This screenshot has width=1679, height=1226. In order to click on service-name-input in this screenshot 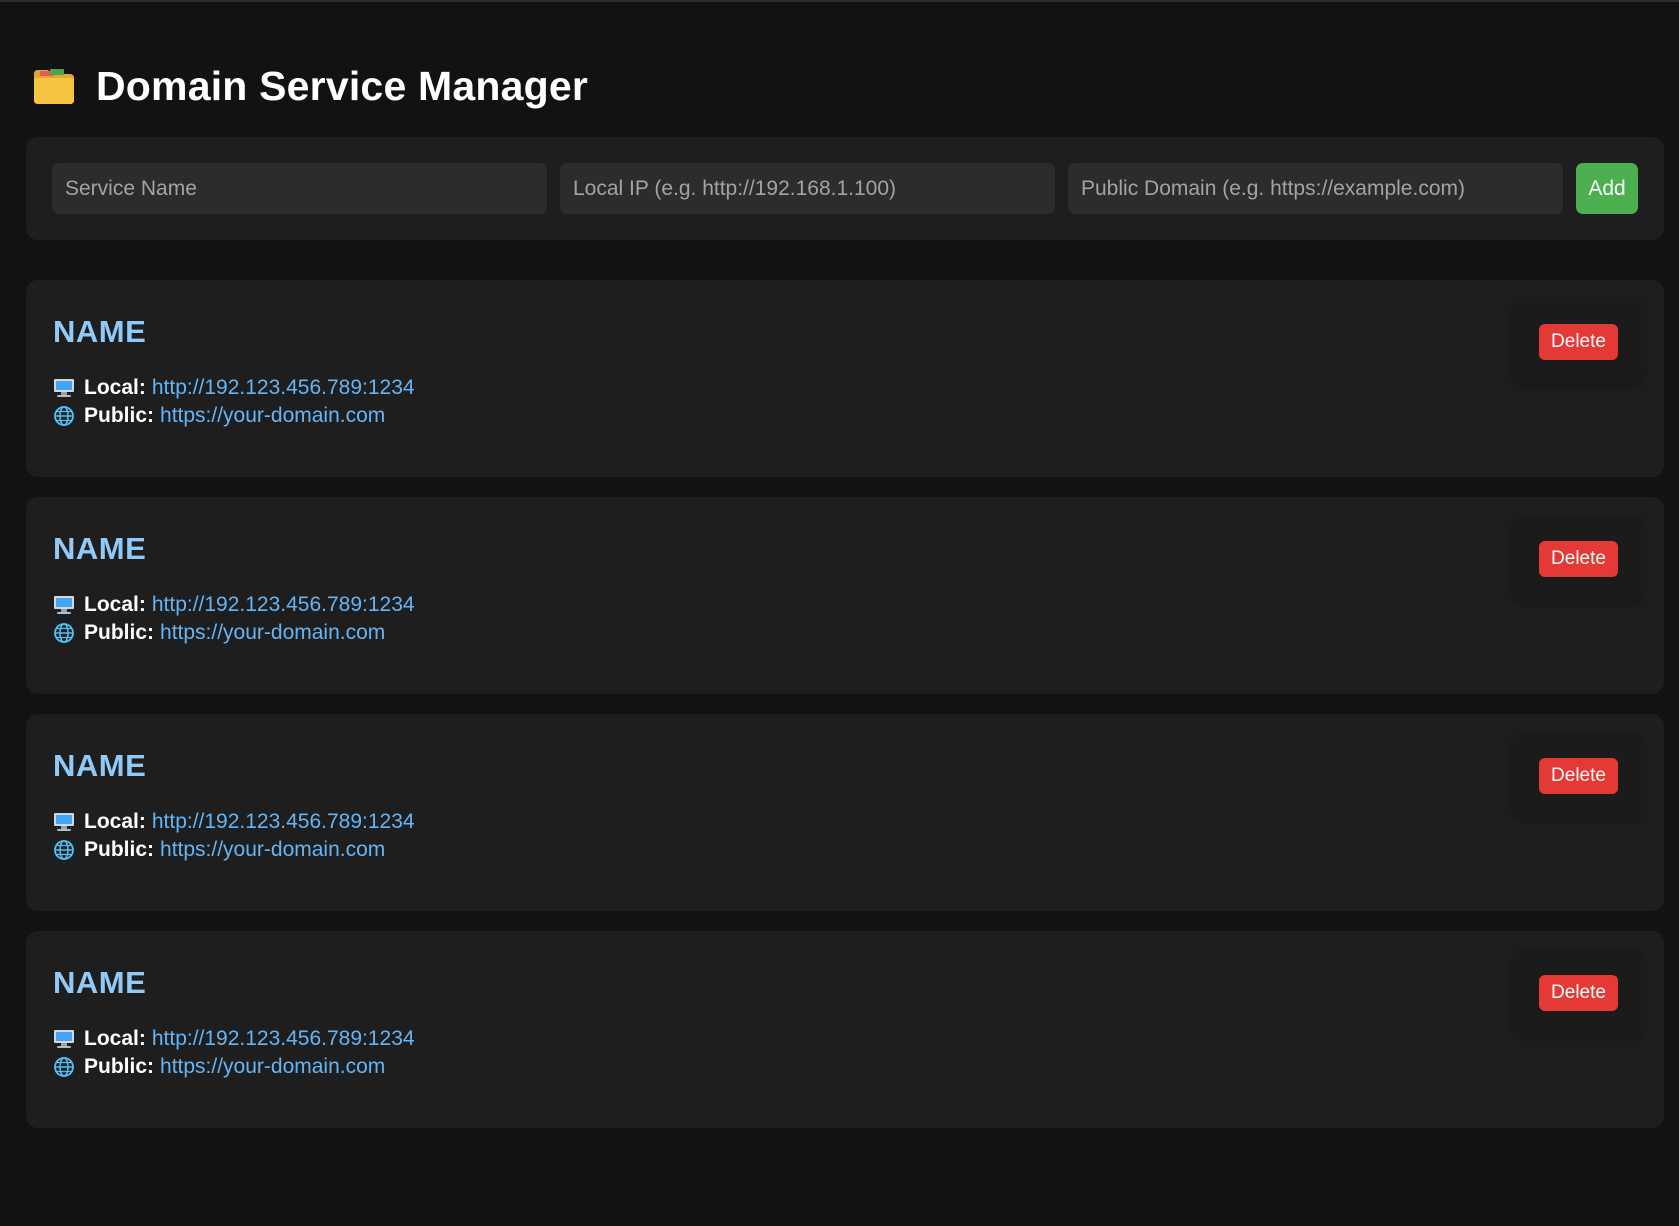, I will do `click(299, 188)`.